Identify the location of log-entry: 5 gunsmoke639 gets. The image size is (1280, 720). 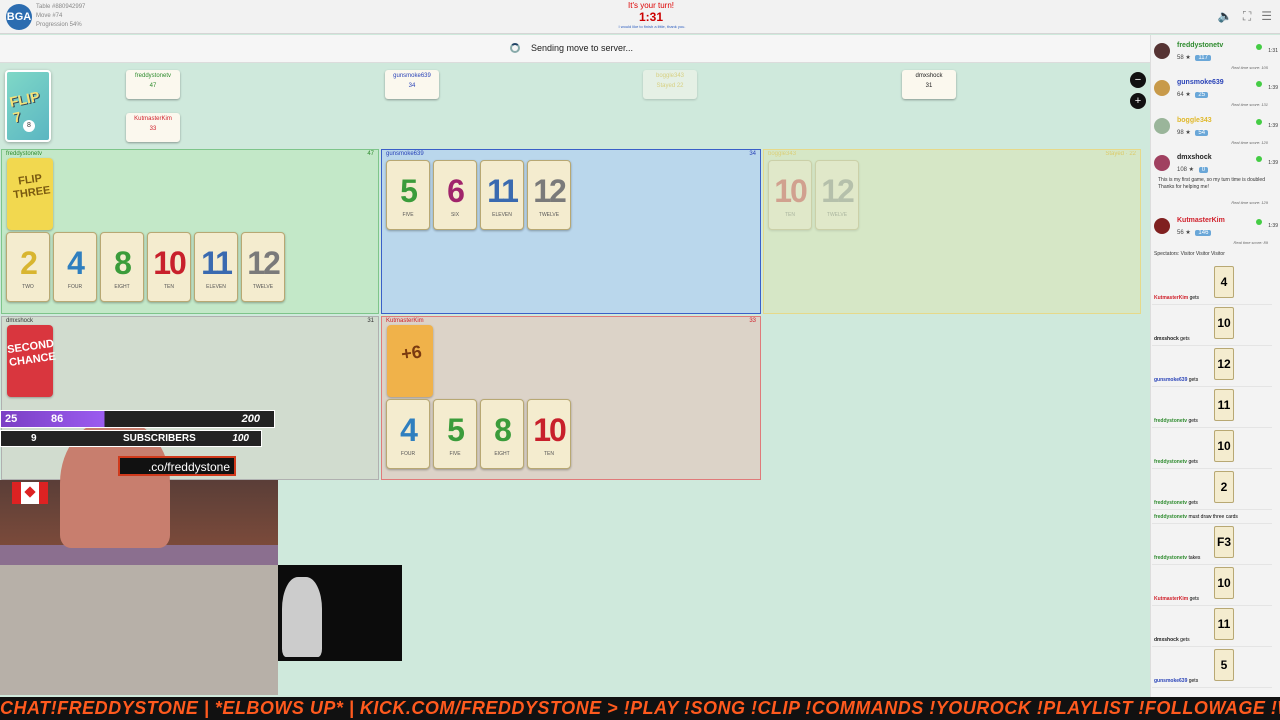
(1212, 667).